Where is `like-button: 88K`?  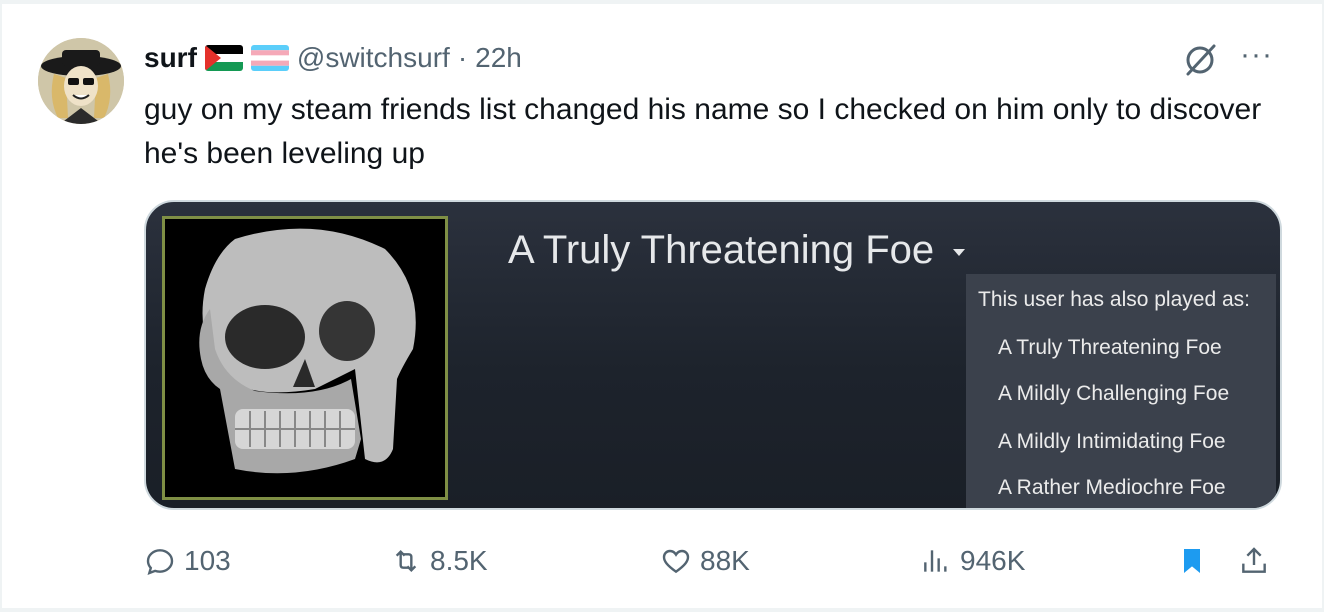 like-button: 88K is located at coordinates (705, 561).